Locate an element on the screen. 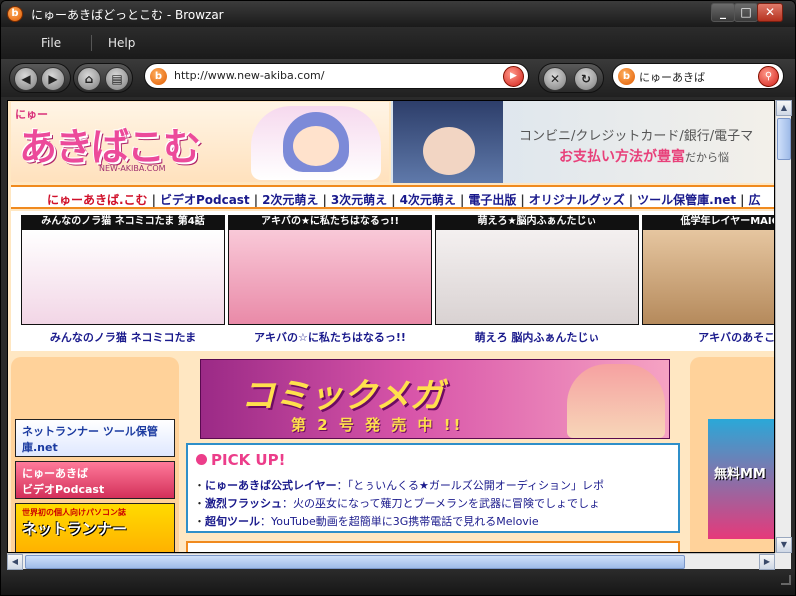 The width and height of the screenshot is (796, 596). pickup-title-text: PICK UP! is located at coordinates (248, 460).